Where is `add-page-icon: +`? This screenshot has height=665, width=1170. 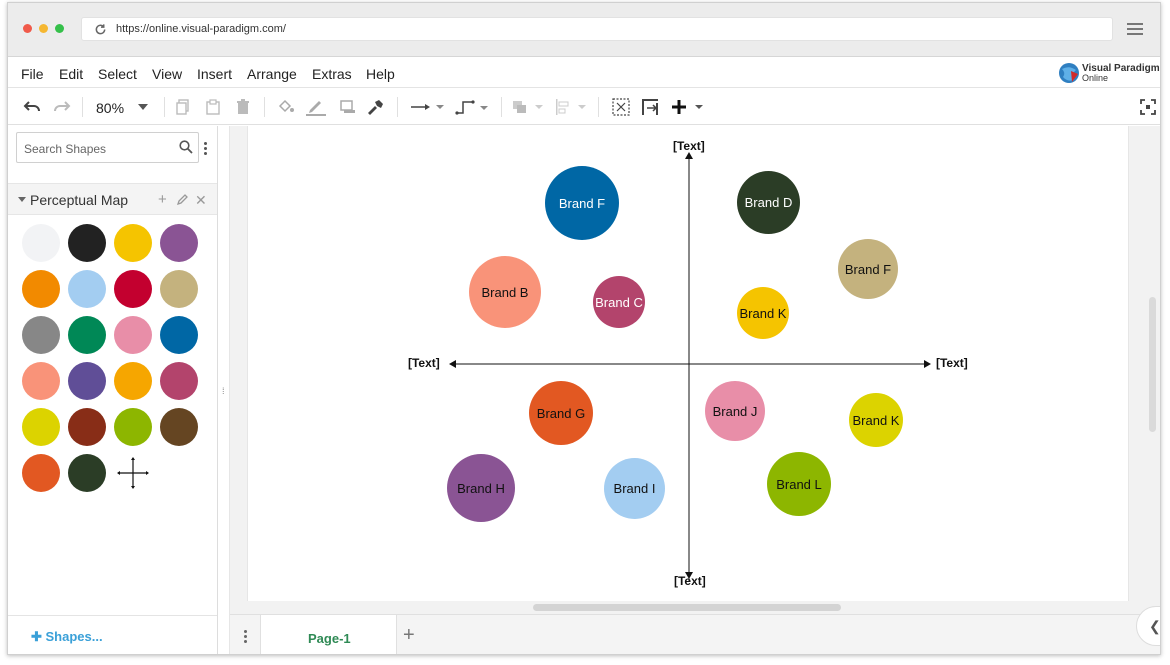
add-page-icon: + is located at coordinates (409, 635).